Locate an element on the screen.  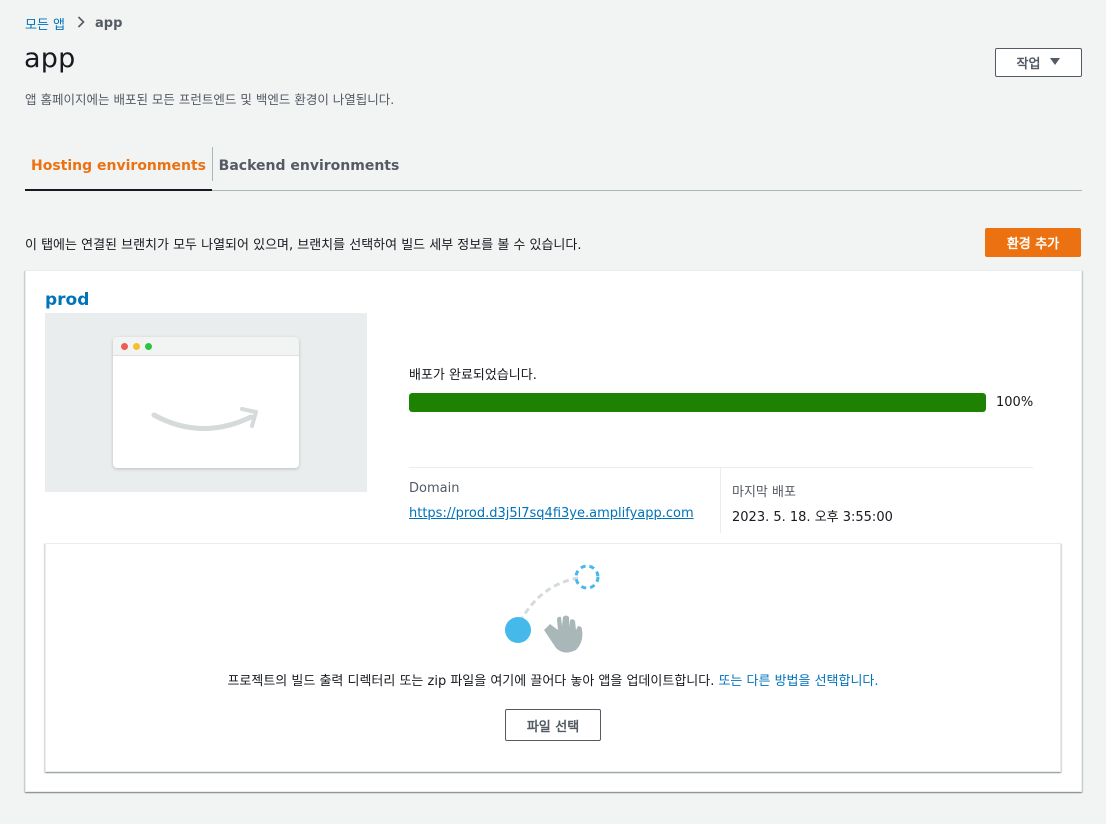
drop-zone-alternate-link: 또는 다른 방법을 선택합니다. is located at coordinates (798, 681).